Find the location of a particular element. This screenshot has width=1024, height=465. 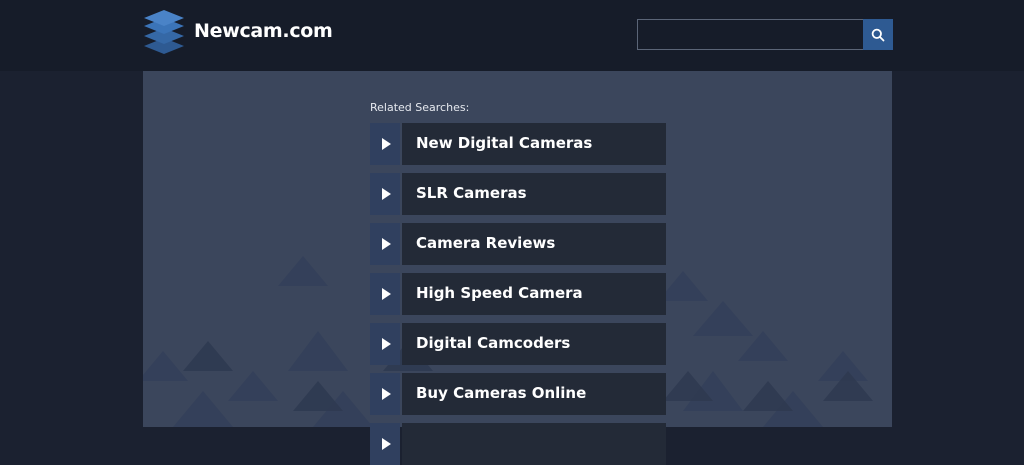

link-text-box: Camera Reviews is located at coordinates (534, 244).